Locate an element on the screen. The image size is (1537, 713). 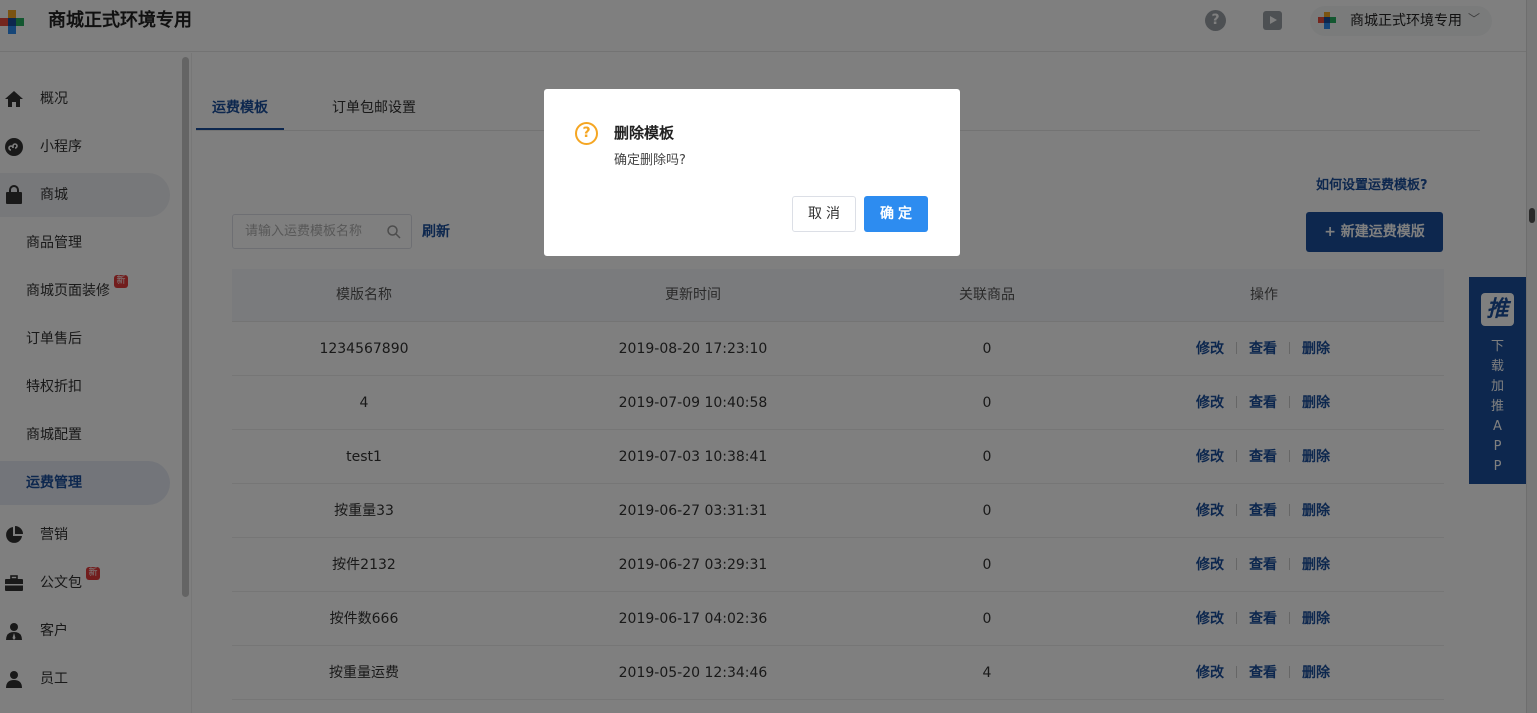
confirm-button: 确定 is located at coordinates (896, 214).